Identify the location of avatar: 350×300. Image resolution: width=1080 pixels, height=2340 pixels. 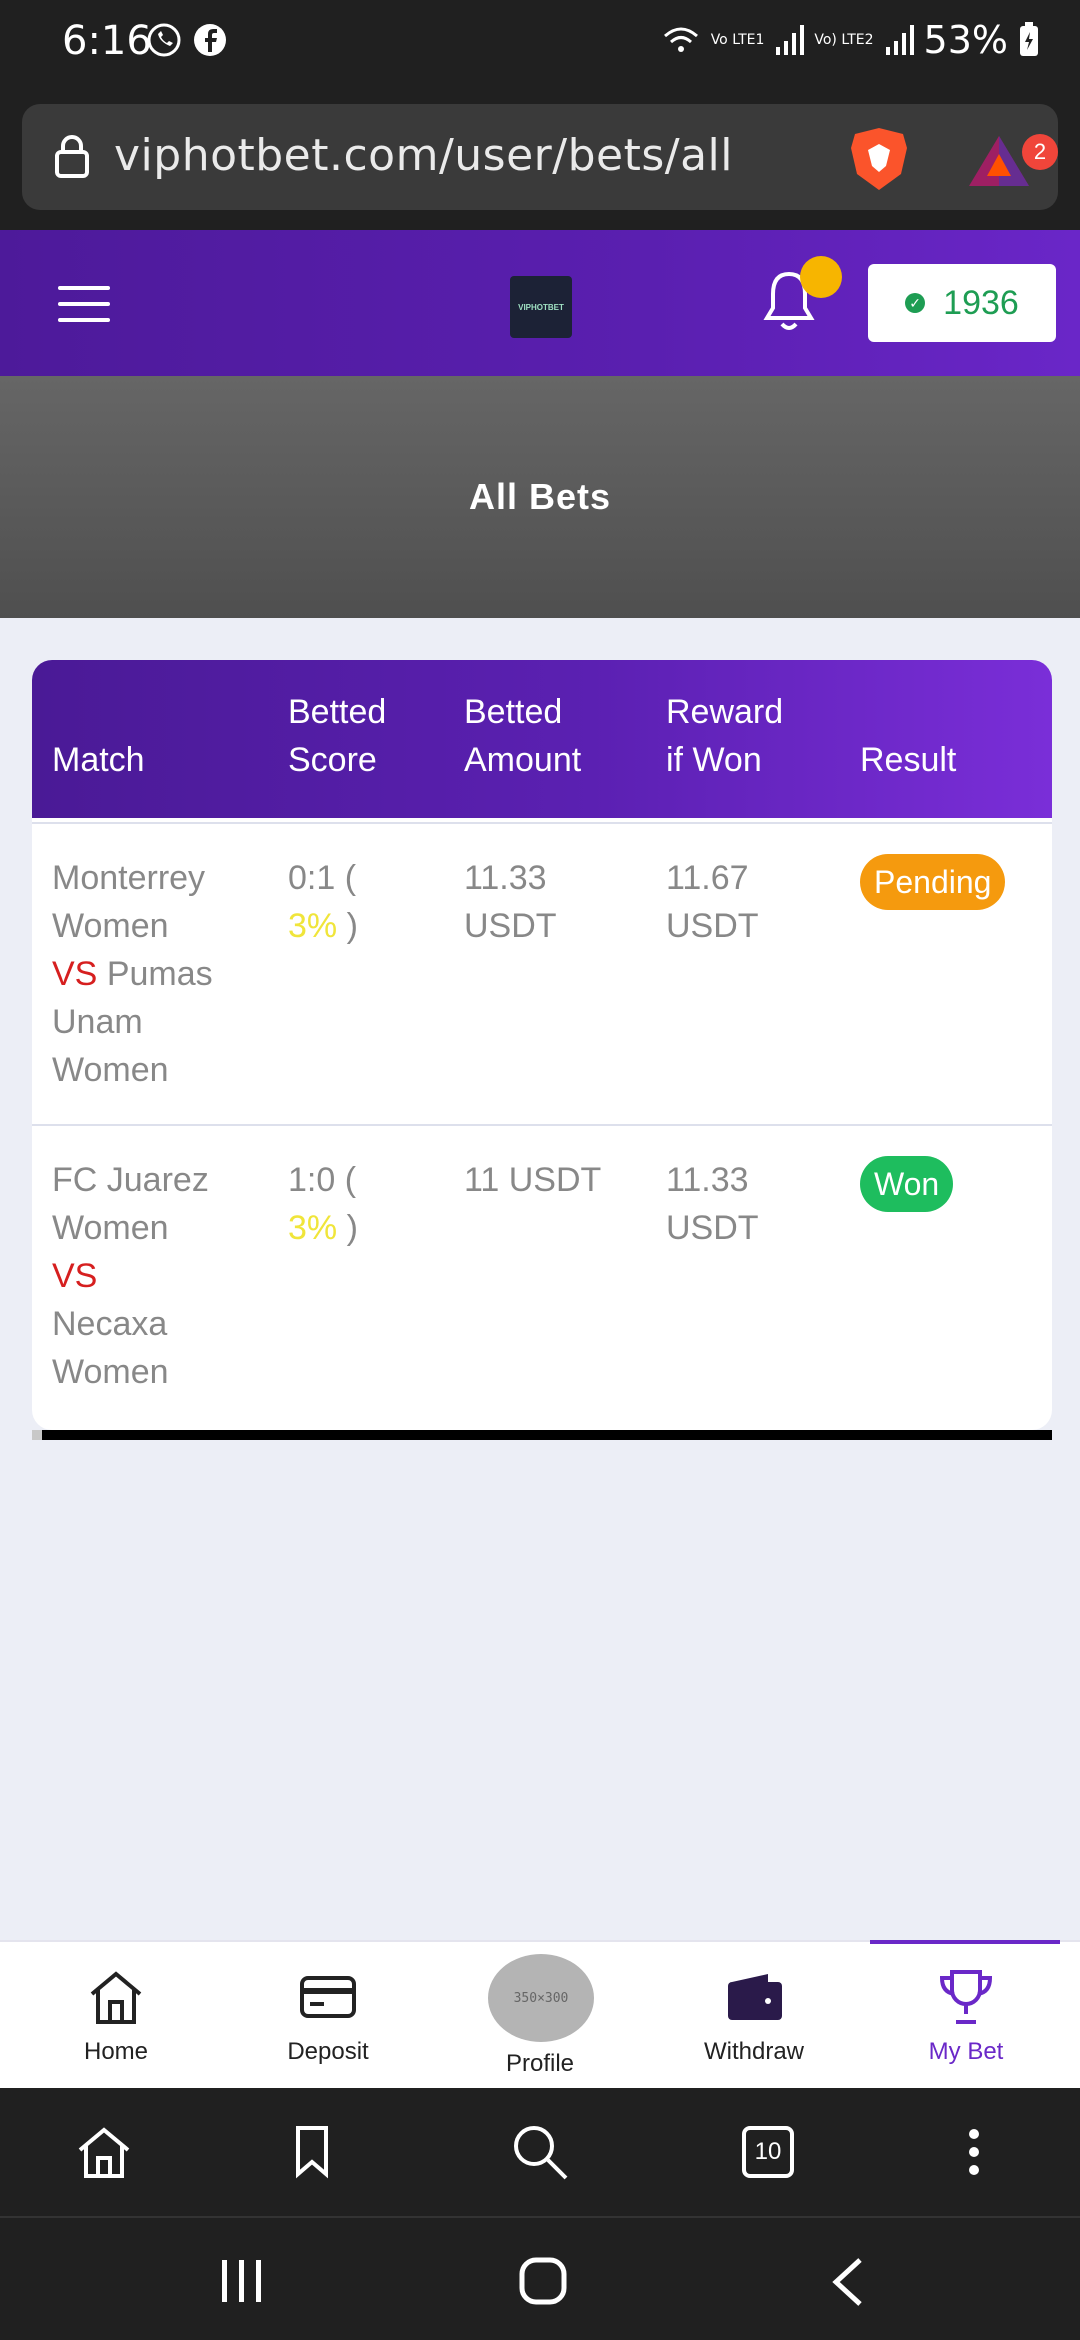
(541, 1998).